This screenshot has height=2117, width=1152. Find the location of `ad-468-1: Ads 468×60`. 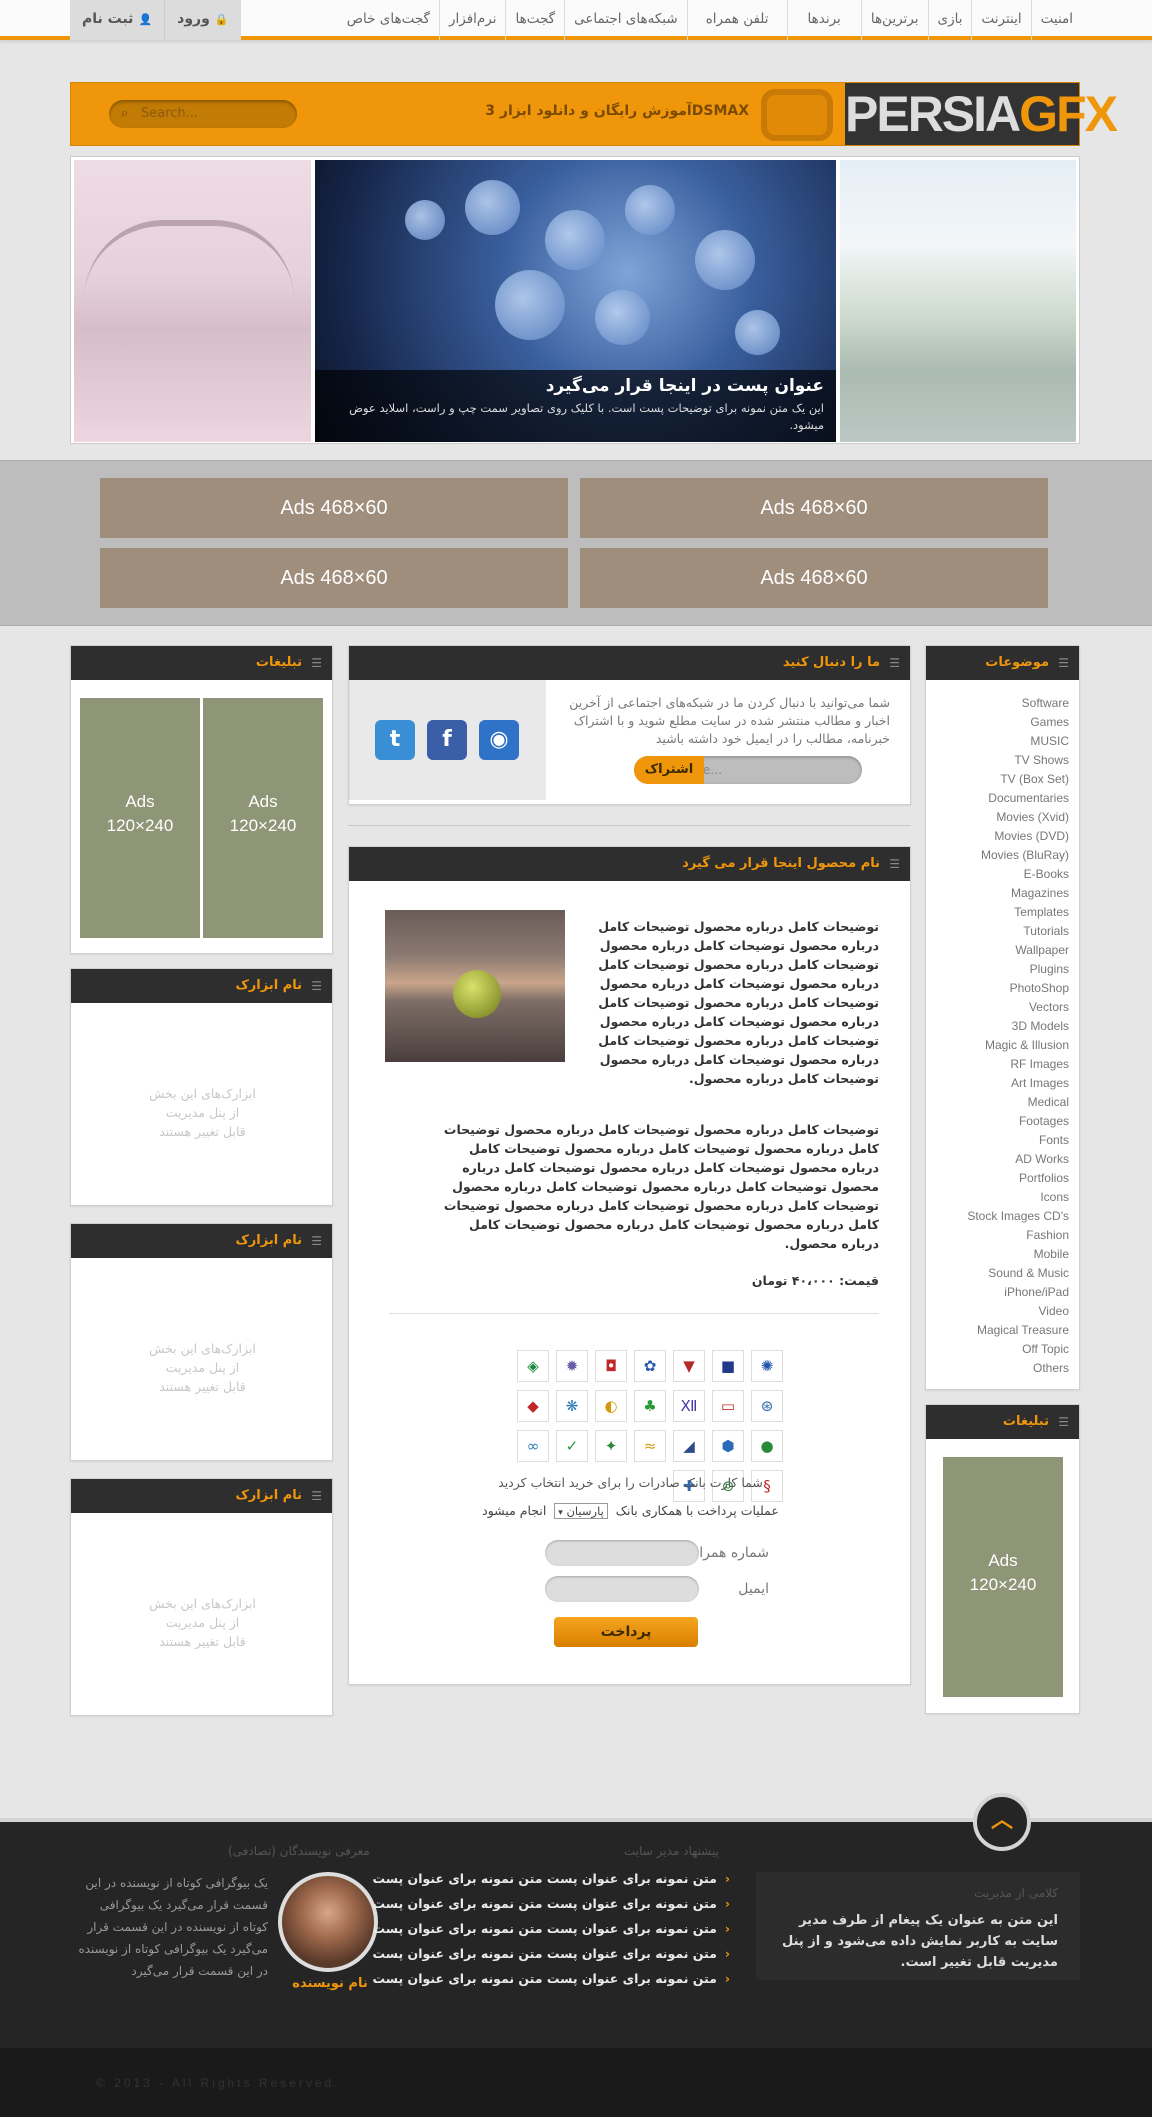

ad-468-1: Ads 468×60 is located at coordinates (814, 508).